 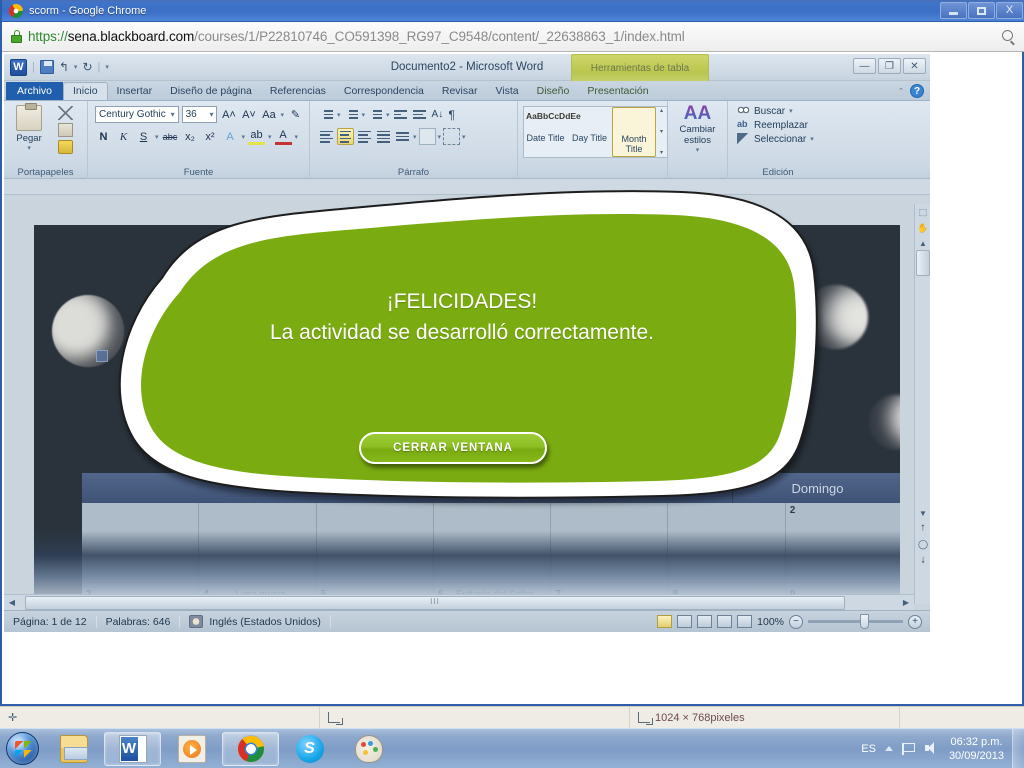 I want to click on show-desktop-button, so click(x=1018, y=748).